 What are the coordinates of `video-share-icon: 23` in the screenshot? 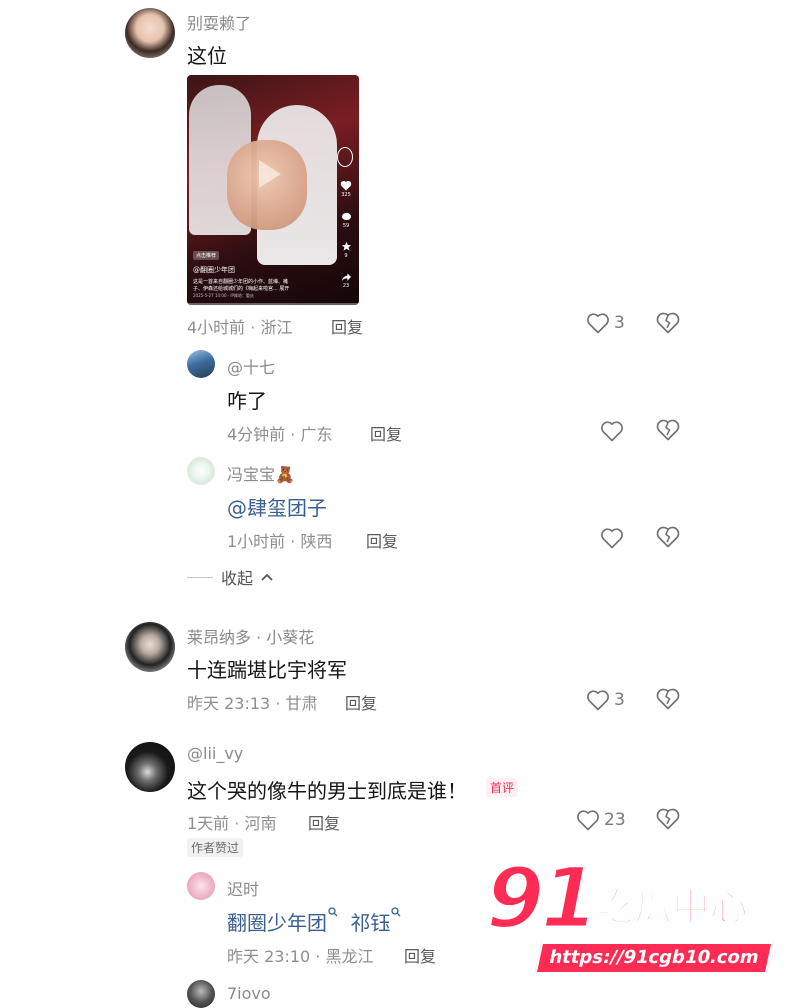 It's located at (346, 280).